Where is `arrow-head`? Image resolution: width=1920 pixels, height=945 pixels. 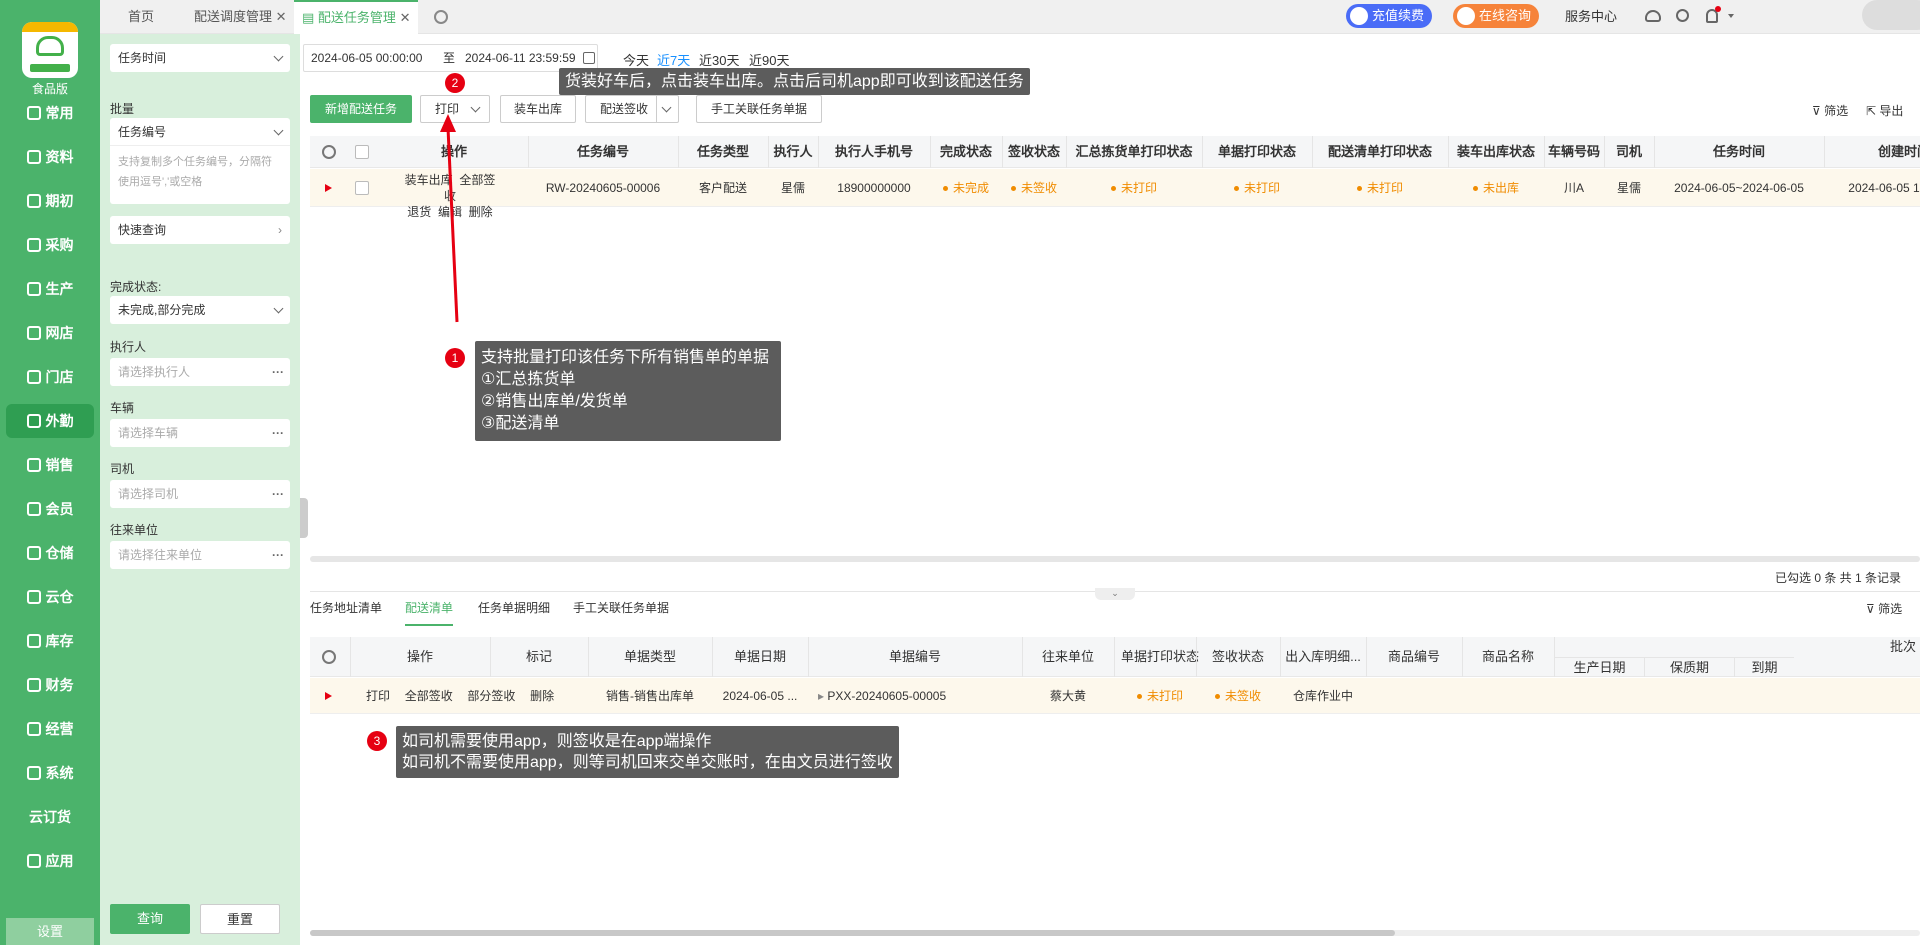 arrow-head is located at coordinates (448, 123).